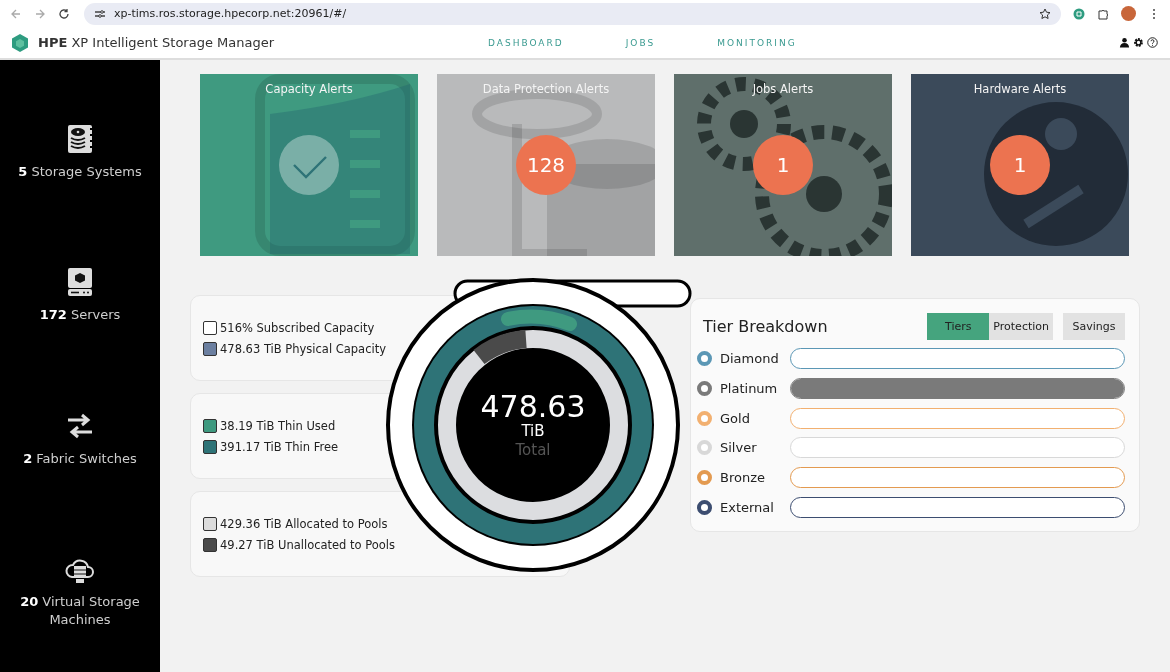  What do you see at coordinates (735, 418) in the screenshot?
I see `tier-name: Gold` at bounding box center [735, 418].